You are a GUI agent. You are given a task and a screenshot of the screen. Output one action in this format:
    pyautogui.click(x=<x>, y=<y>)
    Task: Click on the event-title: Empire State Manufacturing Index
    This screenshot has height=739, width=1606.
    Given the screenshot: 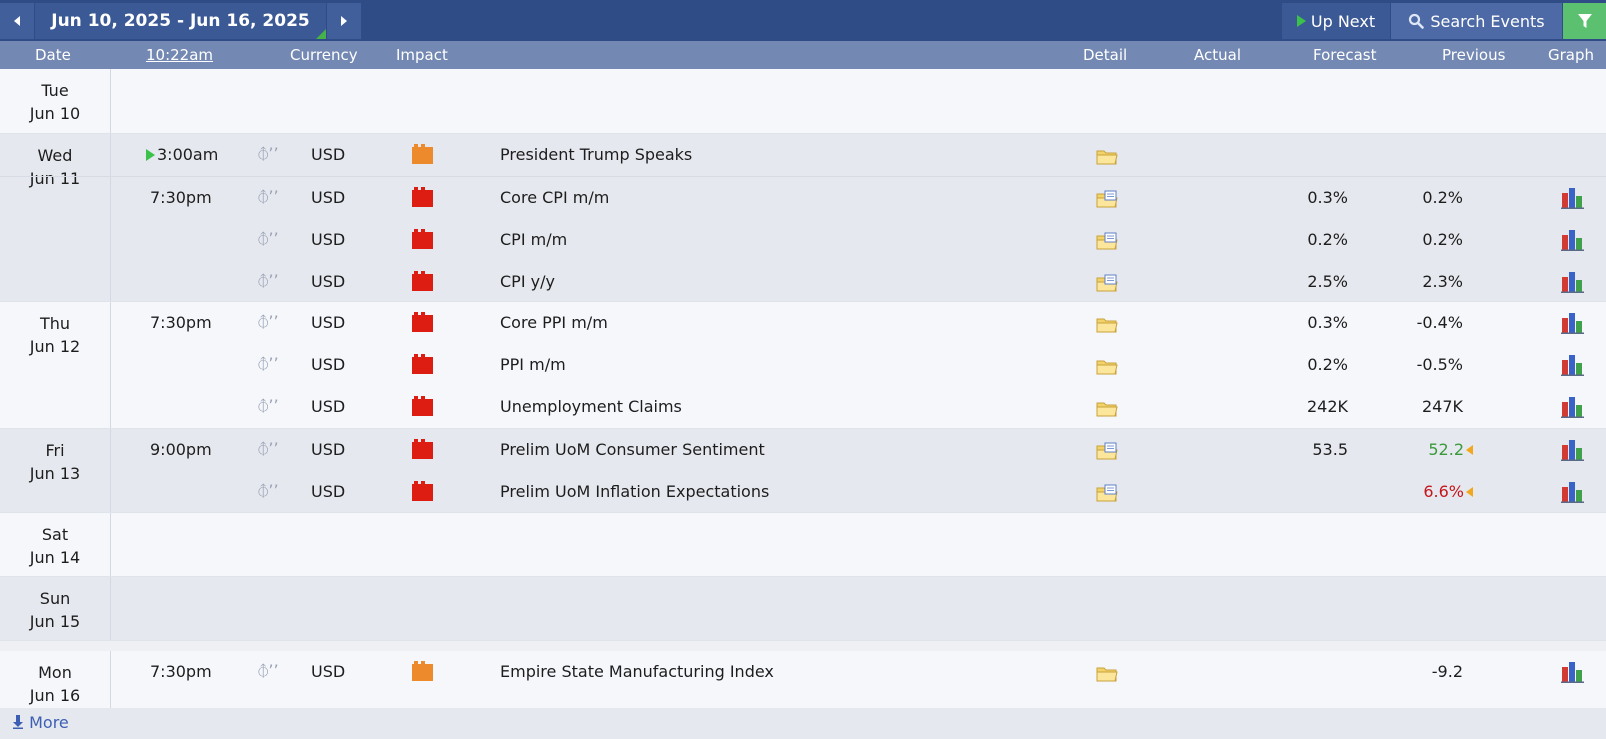 What is the action you would take?
    pyautogui.click(x=637, y=671)
    